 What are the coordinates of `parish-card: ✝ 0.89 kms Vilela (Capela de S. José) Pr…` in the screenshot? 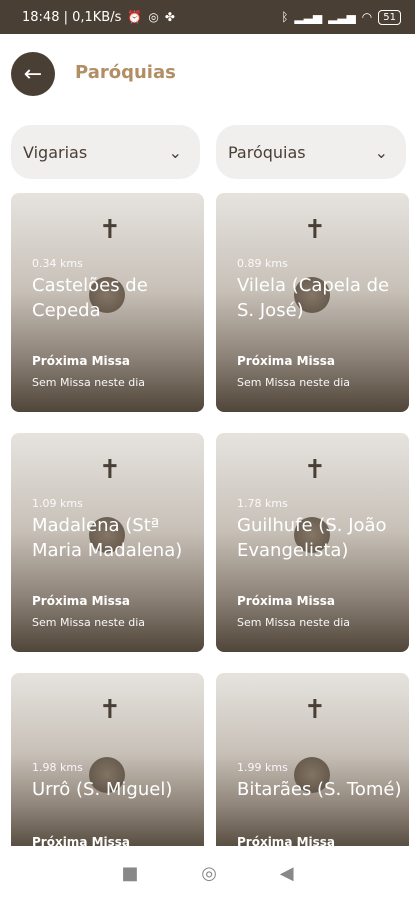 It's located at (312, 302).